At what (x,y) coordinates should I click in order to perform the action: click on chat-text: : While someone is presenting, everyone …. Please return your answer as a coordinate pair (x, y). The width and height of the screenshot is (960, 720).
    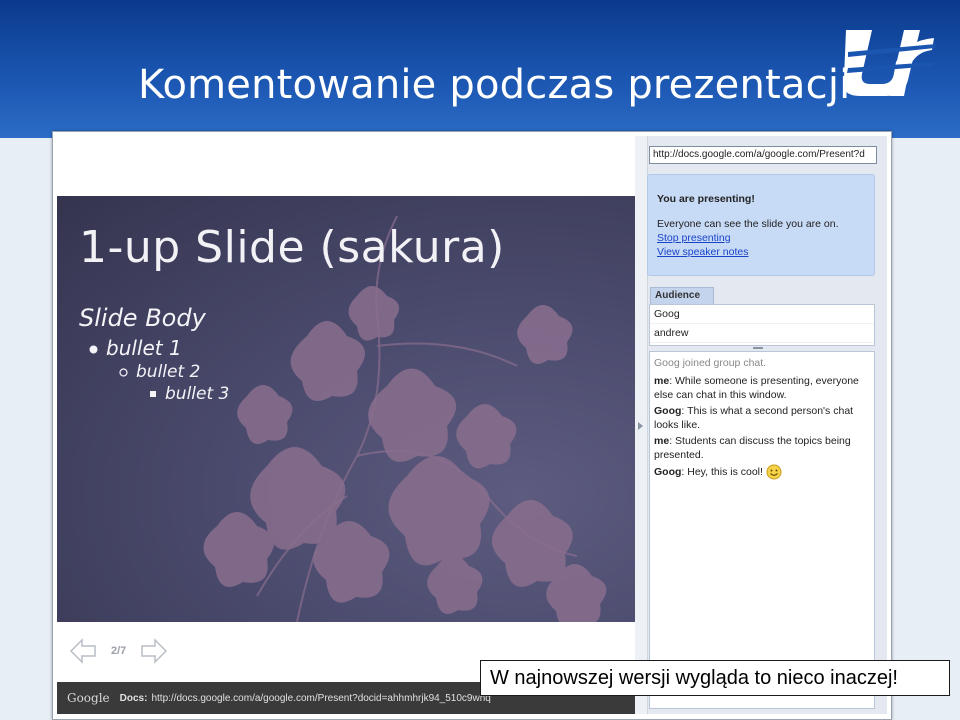
    Looking at the image, I should click on (756, 388).